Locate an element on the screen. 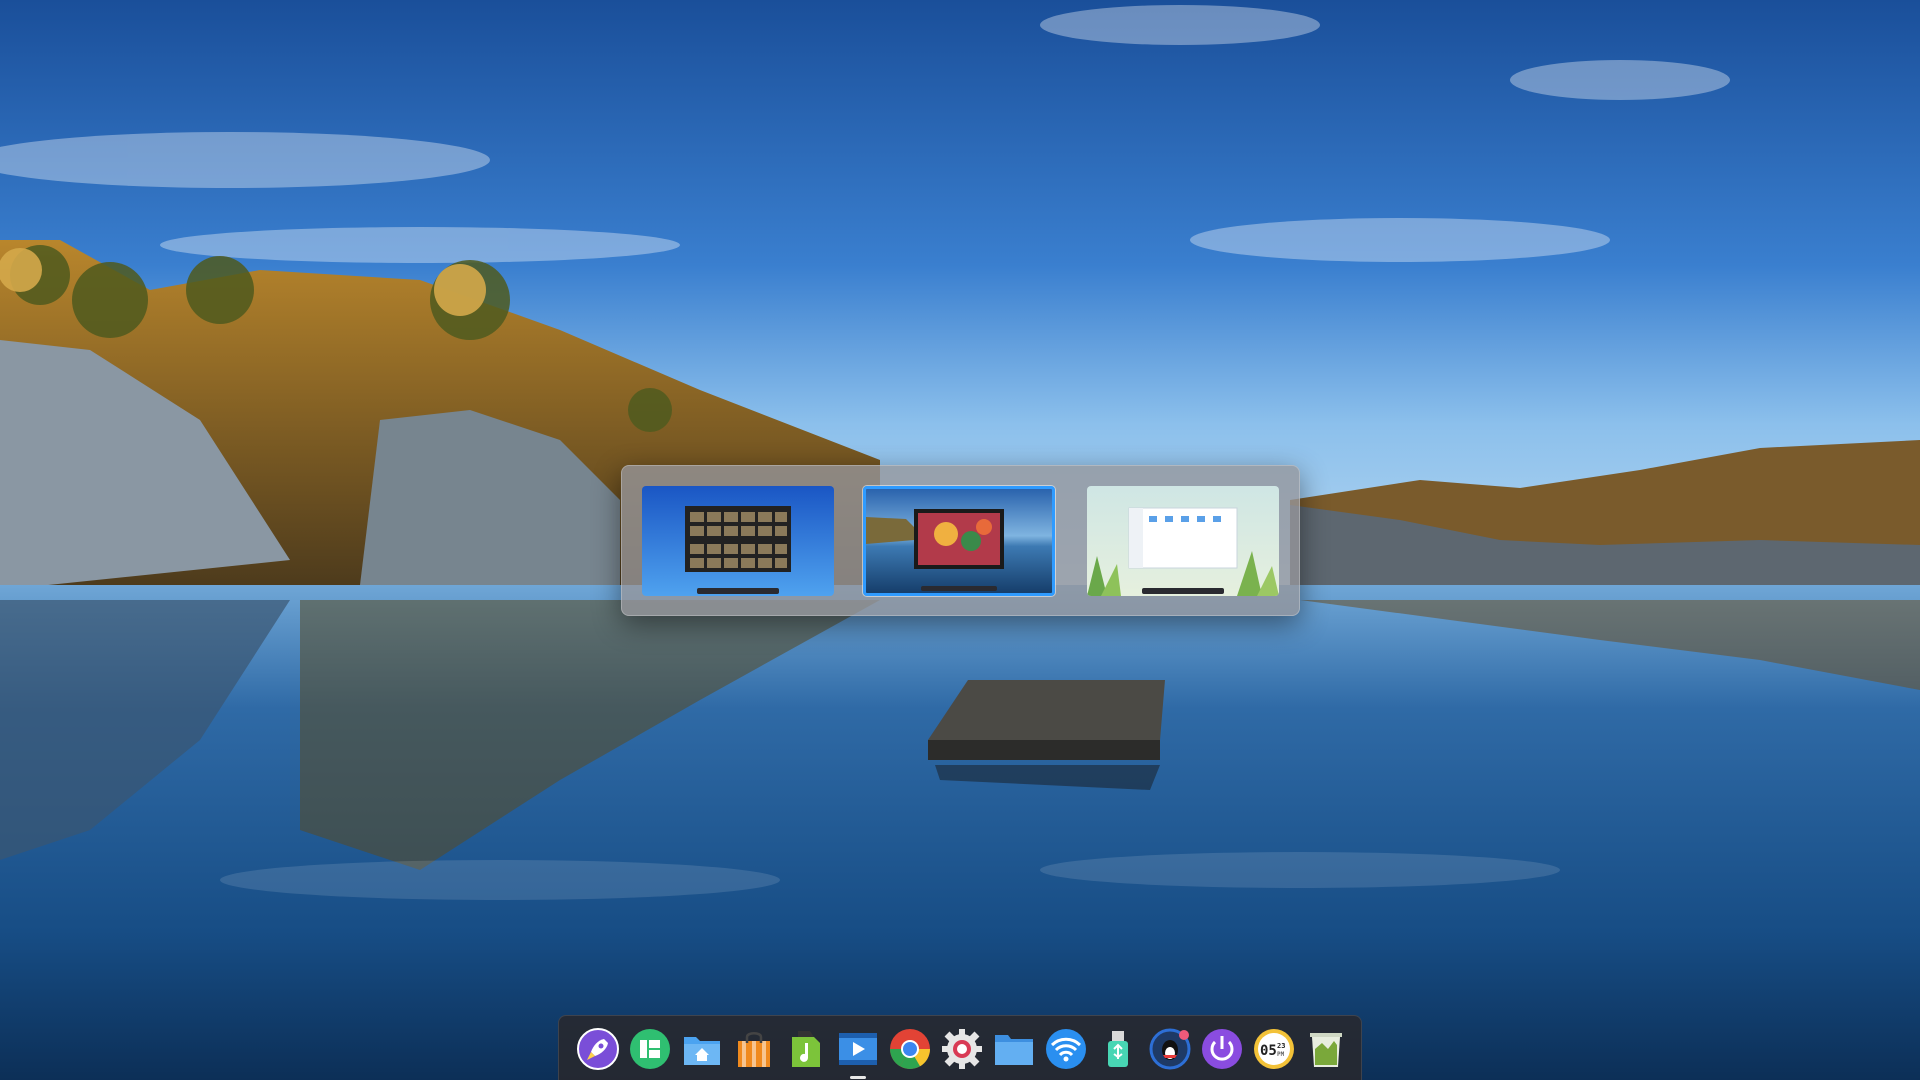 The image size is (1920, 1080). shopping-bag-icon is located at coordinates (754, 1049).